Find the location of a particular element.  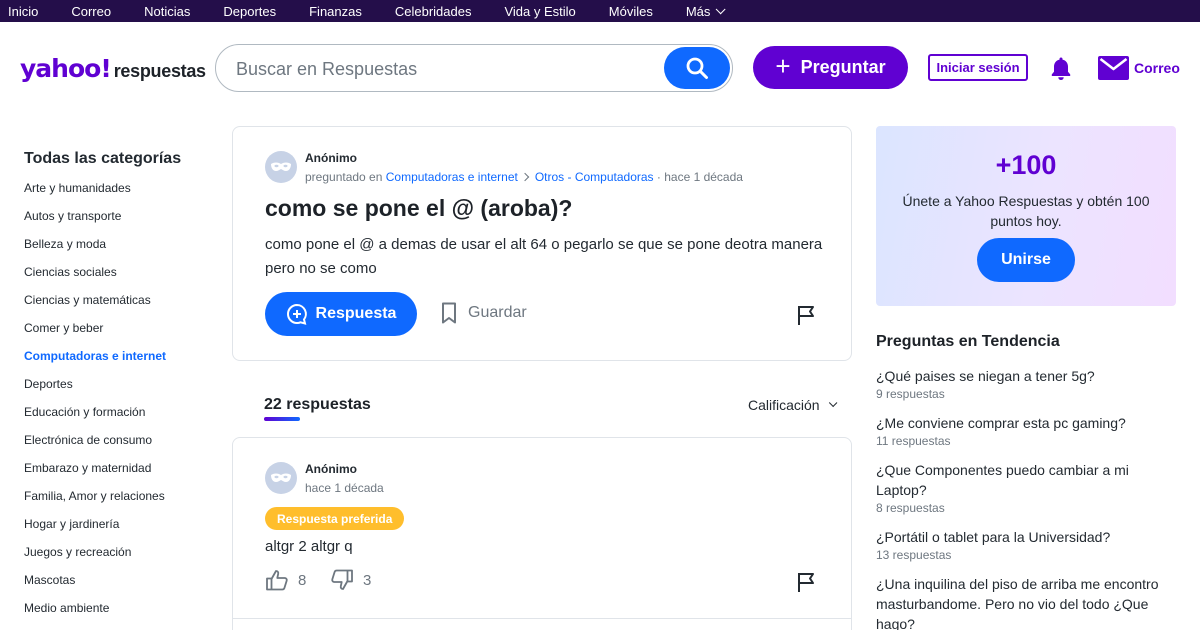

mail-label: Correo is located at coordinates (1157, 68).